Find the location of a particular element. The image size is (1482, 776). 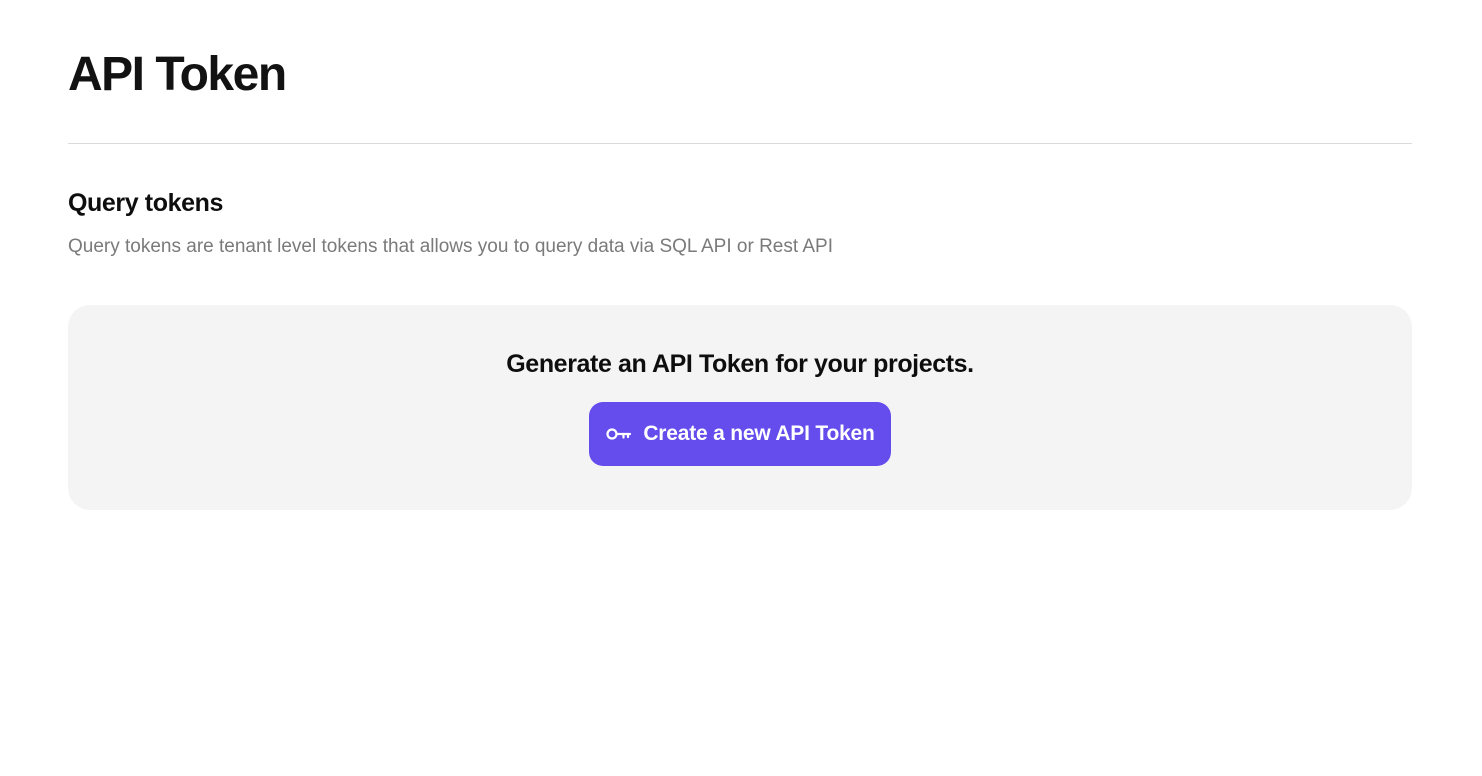

create-api-token-label: Create a new API Token is located at coordinates (759, 433).